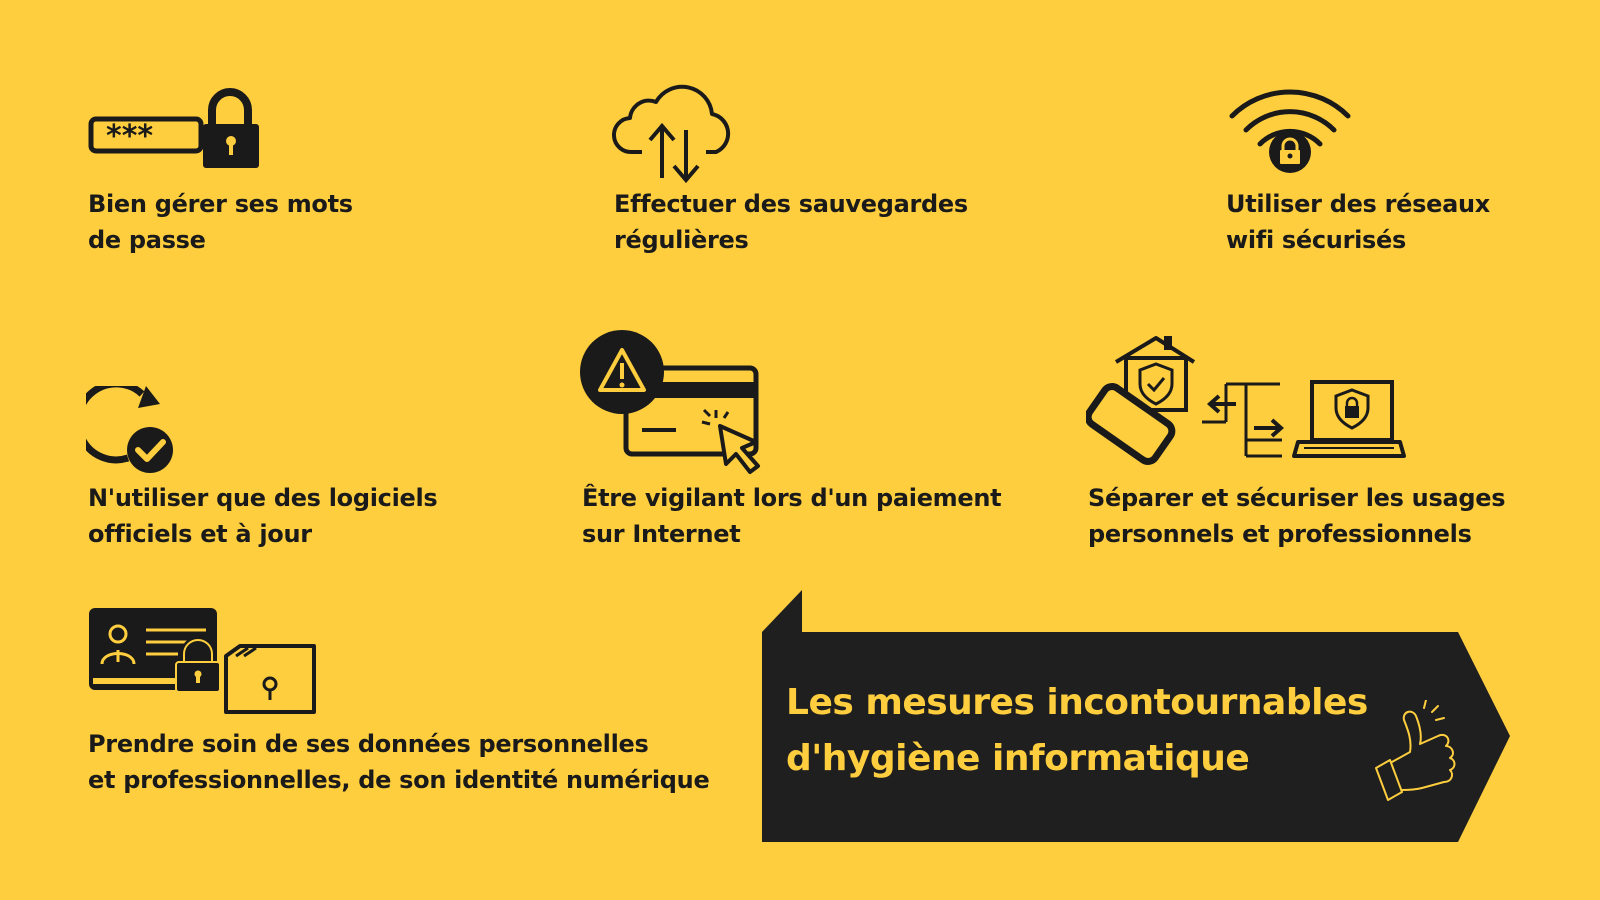 The width and height of the screenshot is (1600, 900). I want to click on thumbs-up-icon, so click(1415, 750).